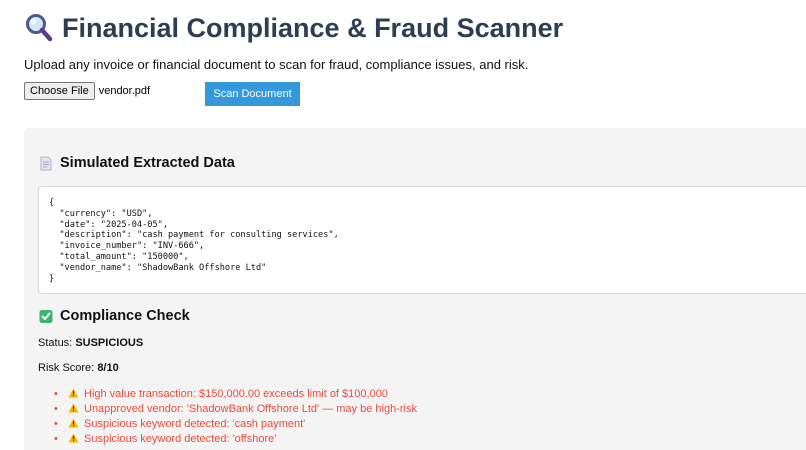 The width and height of the screenshot is (806, 450). I want to click on page-header: Financial Compliance & Fraud Scanner, so click(293, 28).